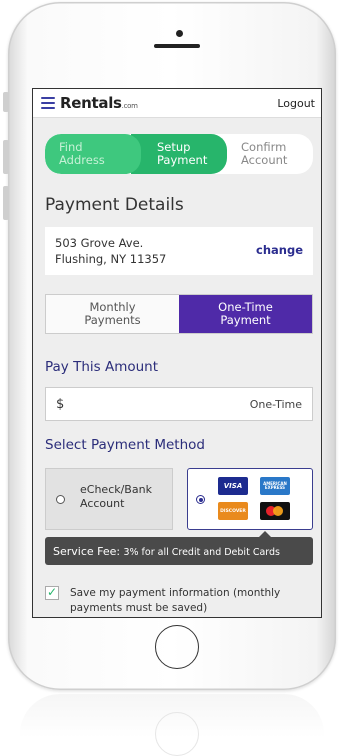 Image resolution: width=344 pixels, height=756 pixels. What do you see at coordinates (52, 592) in the screenshot?
I see `save-payment-checkbox` at bounding box center [52, 592].